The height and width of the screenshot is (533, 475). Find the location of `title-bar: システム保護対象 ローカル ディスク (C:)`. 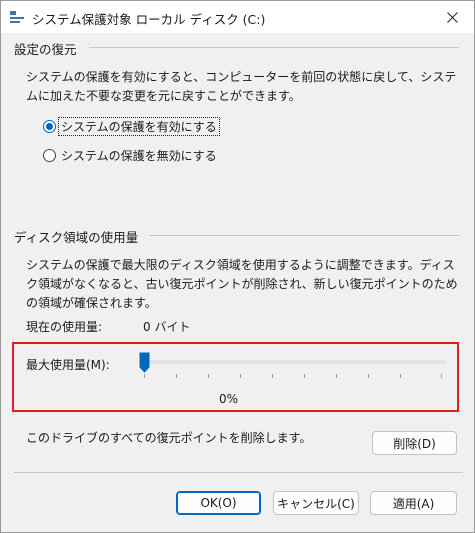

title-bar: システム保護対象 ローカル ディスク (C:) is located at coordinates (237, 17).